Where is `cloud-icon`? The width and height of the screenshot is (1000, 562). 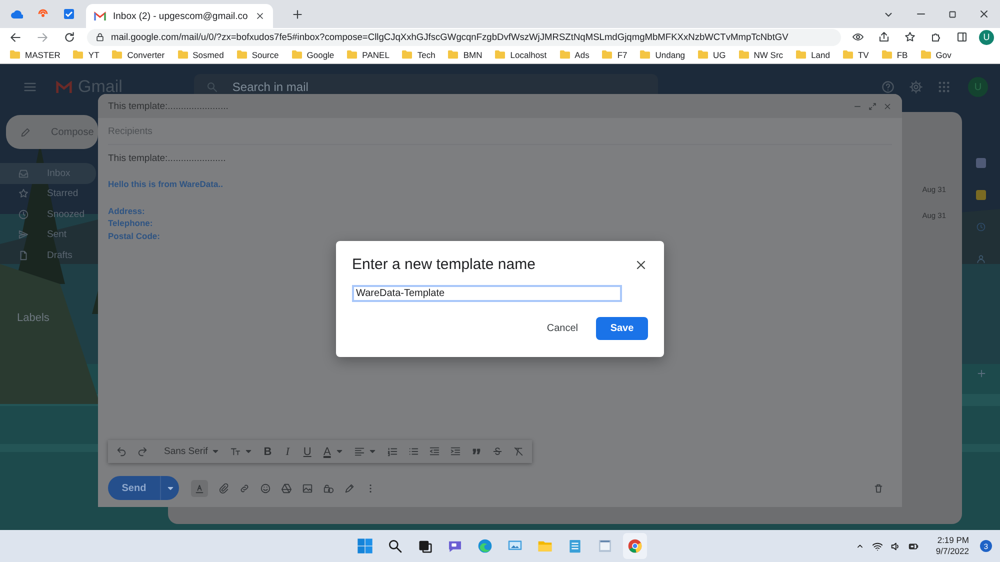 cloud-icon is located at coordinates (17, 14).